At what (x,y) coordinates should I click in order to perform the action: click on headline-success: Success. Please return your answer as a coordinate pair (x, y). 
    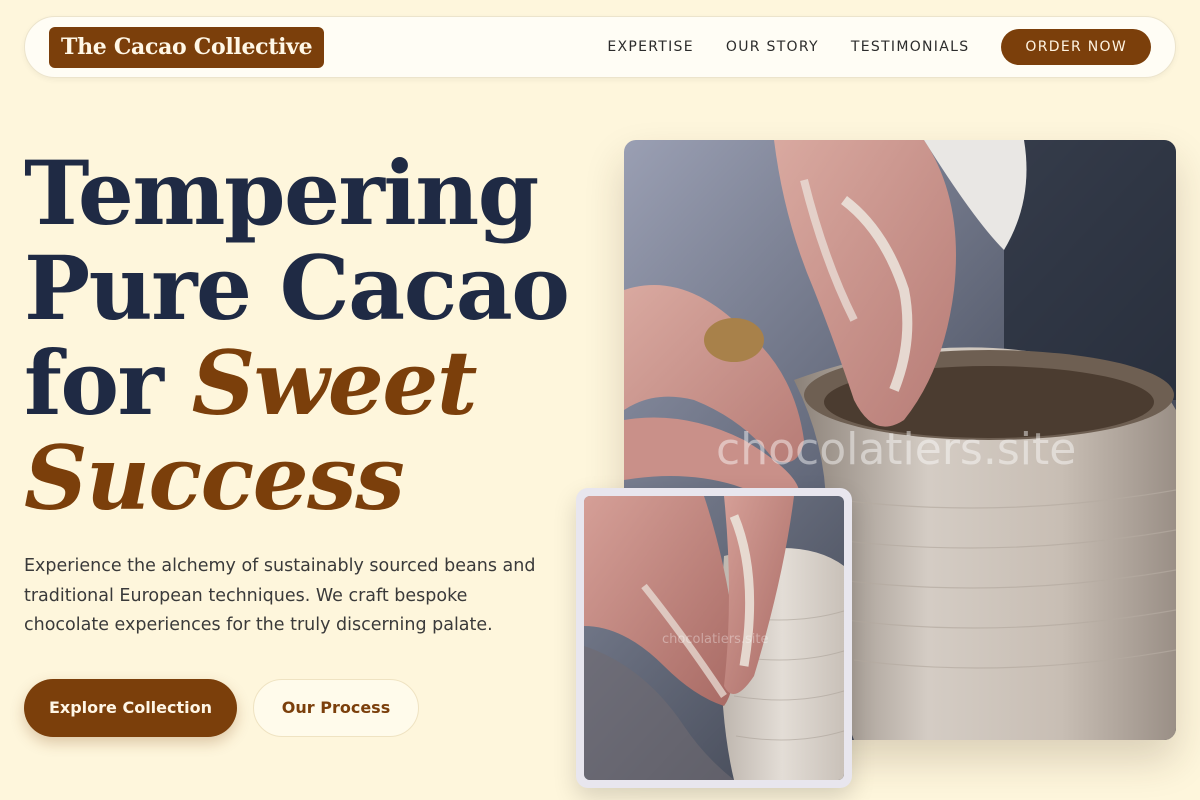
    Looking at the image, I should click on (214, 478).